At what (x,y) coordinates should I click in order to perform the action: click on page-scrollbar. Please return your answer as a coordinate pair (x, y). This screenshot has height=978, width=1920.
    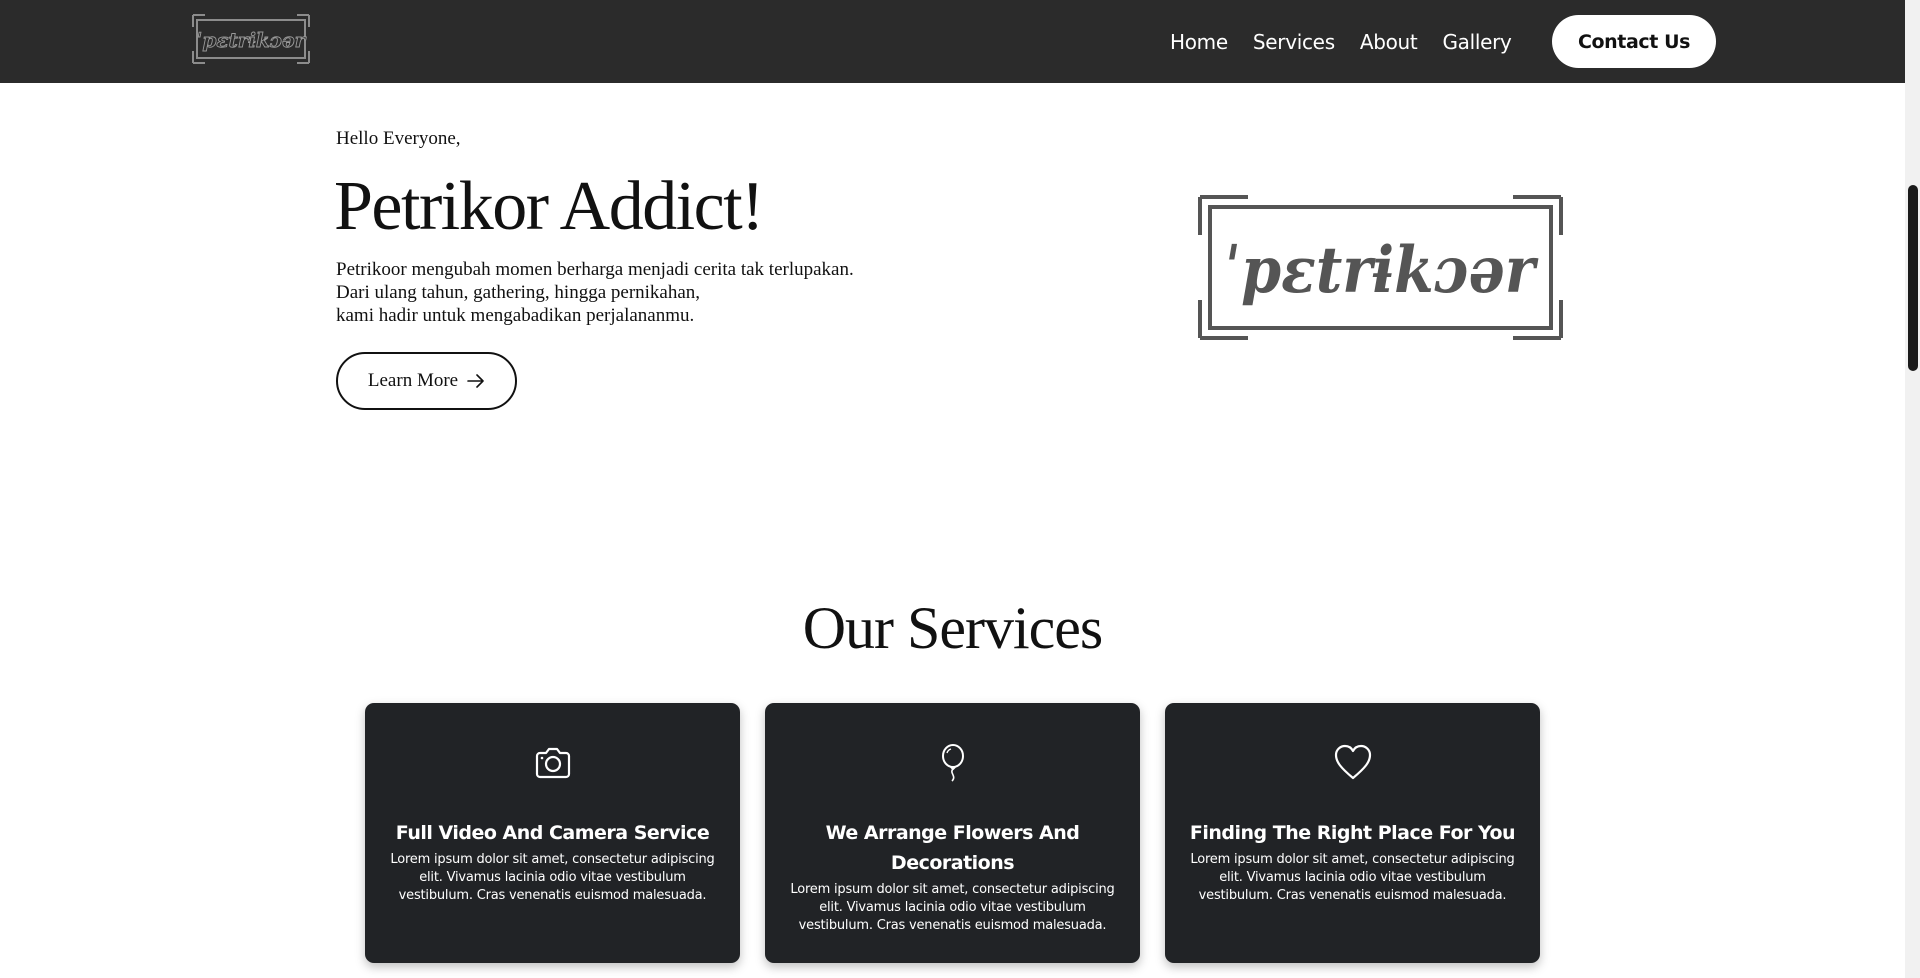
    Looking at the image, I should click on (1912, 489).